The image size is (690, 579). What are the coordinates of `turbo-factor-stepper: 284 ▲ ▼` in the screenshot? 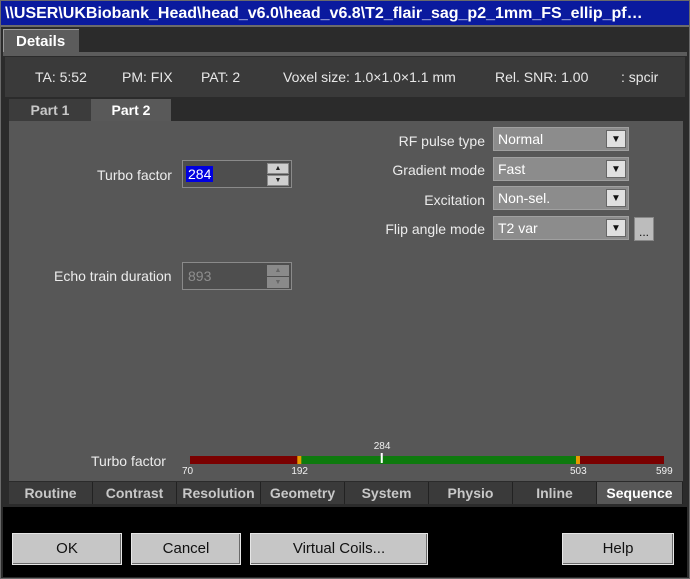 It's located at (237, 174).